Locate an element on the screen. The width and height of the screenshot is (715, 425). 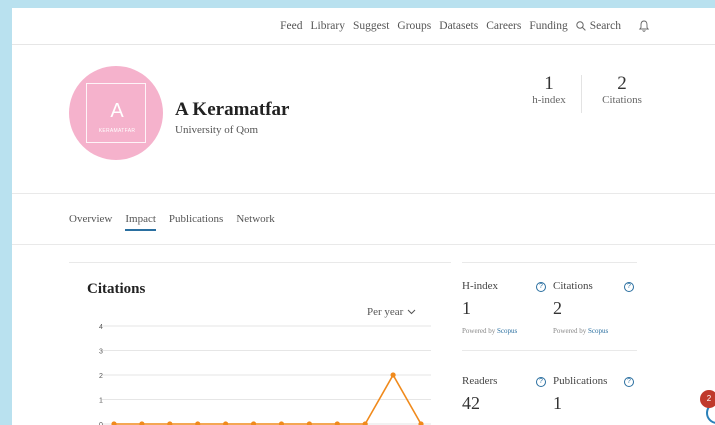
nav-search: Search is located at coordinates (598, 26).